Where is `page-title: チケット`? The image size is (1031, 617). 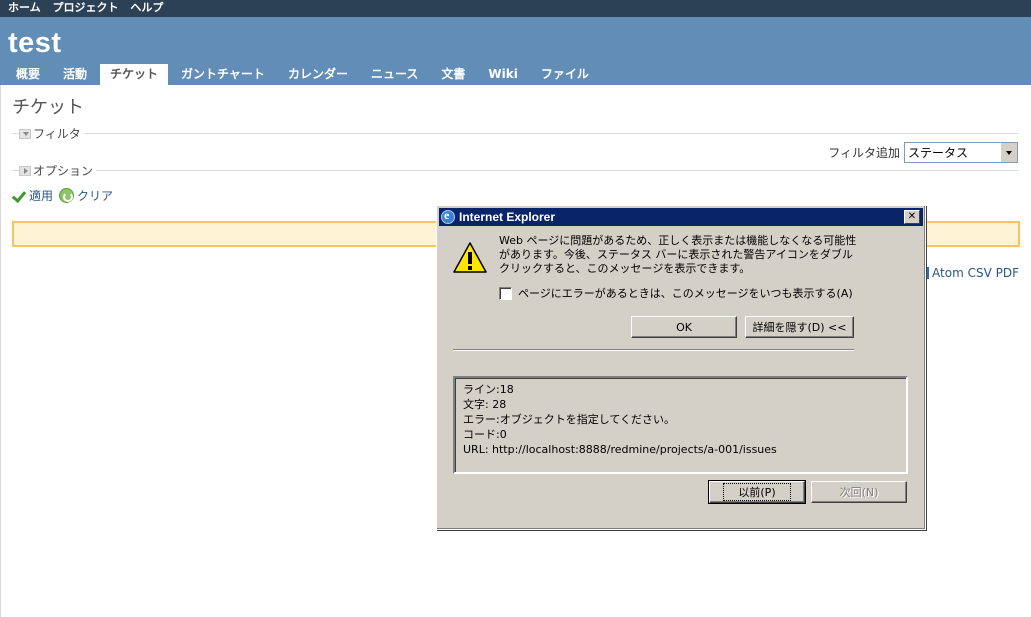 page-title: チケット is located at coordinates (48, 107).